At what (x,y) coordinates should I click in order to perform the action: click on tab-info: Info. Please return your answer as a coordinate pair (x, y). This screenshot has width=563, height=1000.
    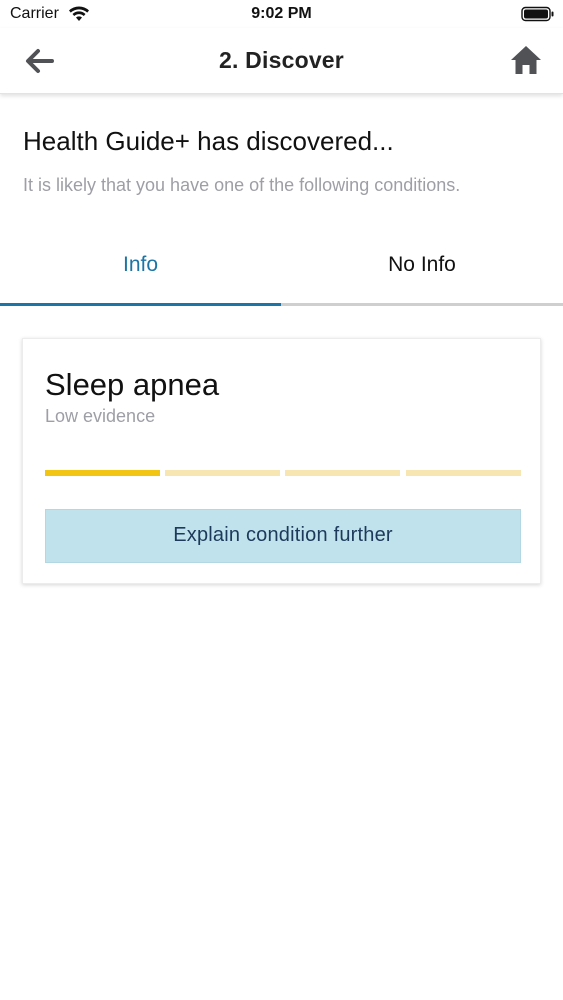
    Looking at the image, I should click on (140, 273).